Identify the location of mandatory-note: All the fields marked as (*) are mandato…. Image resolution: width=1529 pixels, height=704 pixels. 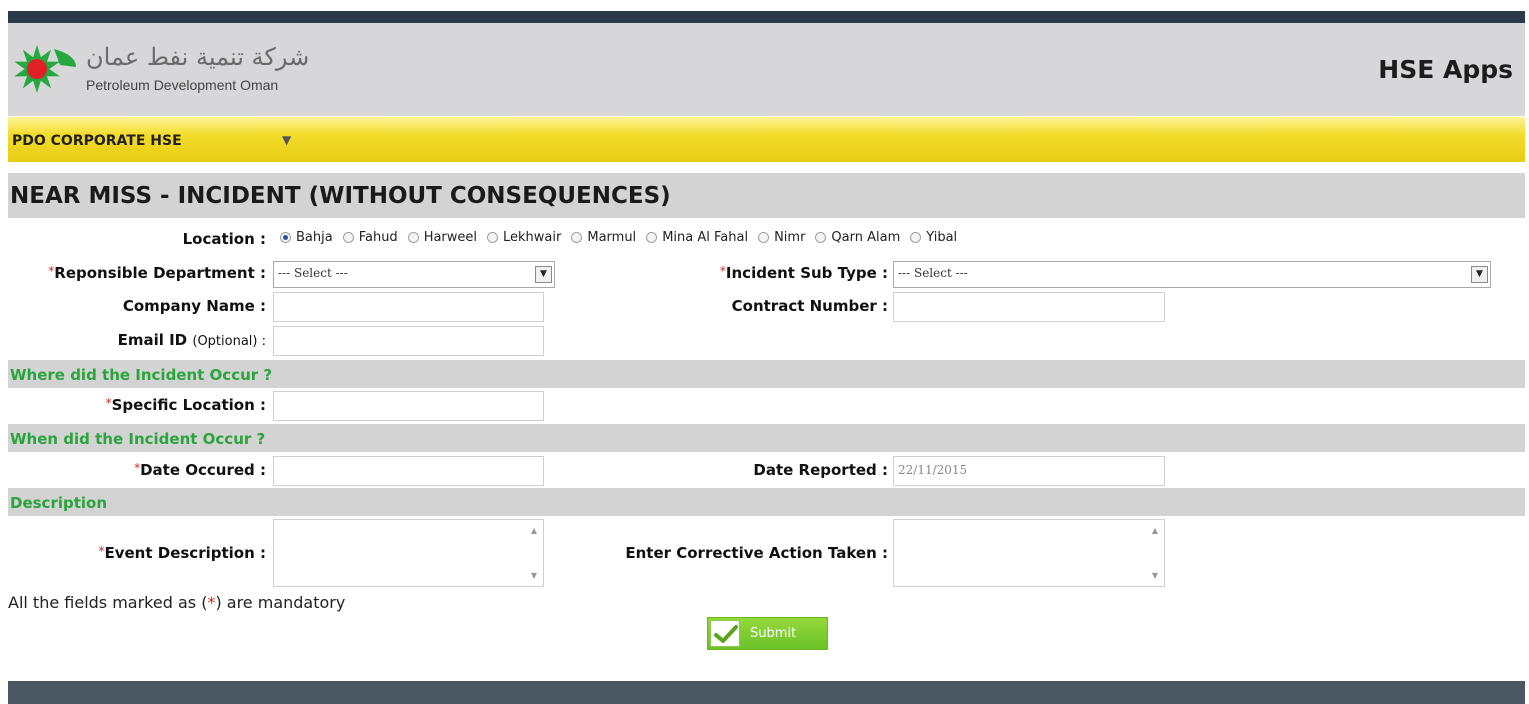
(177, 602).